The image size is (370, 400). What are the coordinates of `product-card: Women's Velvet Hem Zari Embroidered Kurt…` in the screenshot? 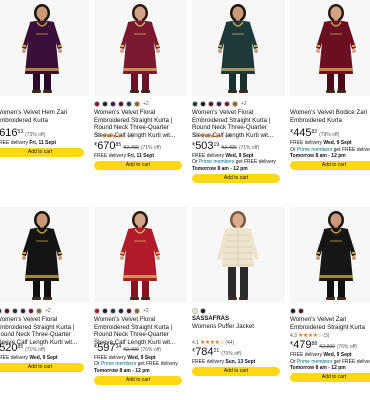 It's located at (44, 100).